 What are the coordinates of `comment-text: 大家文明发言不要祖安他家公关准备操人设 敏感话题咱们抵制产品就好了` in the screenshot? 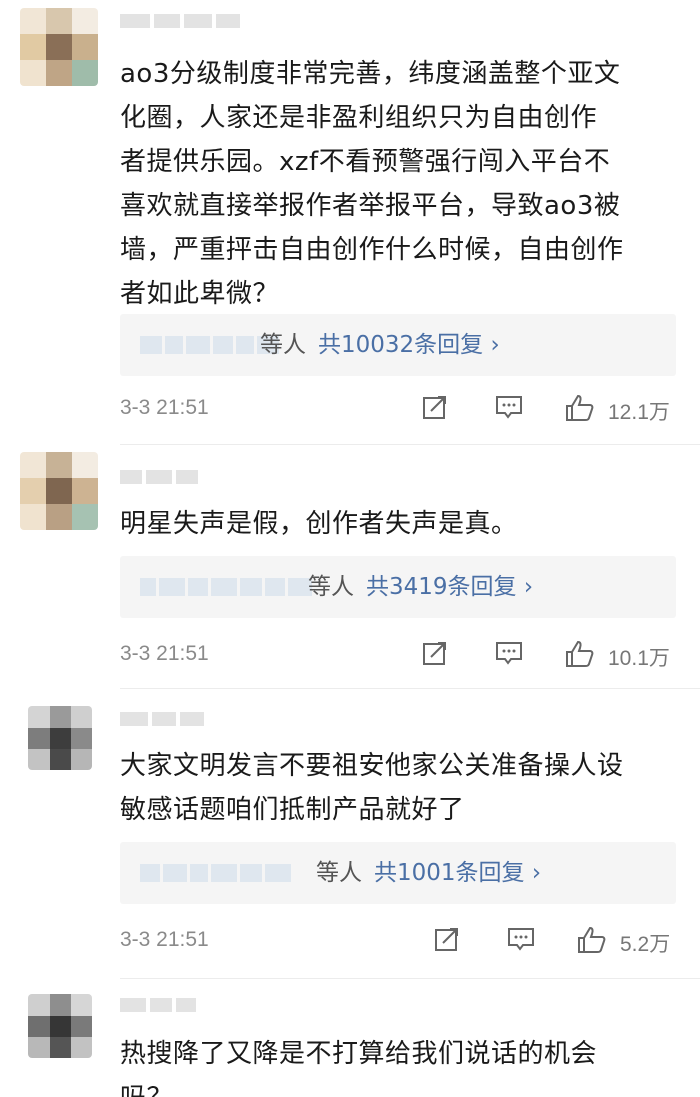 It's located at (372, 788).